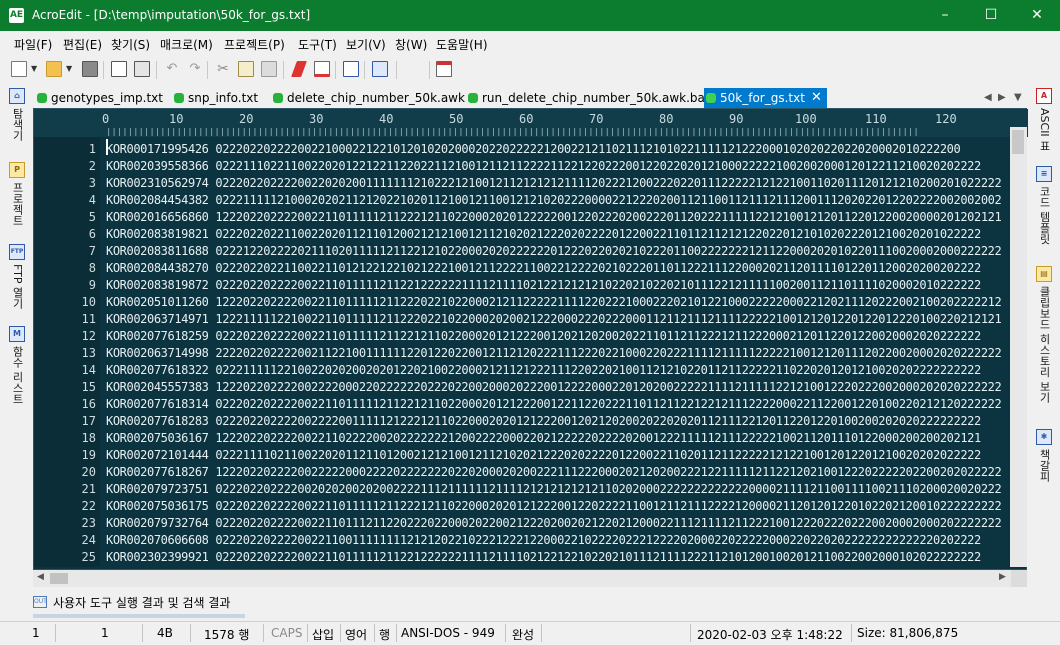 Image resolution: width=1060 pixels, height=645 pixels. I want to click on ascii-icon: A, so click(1044, 96).